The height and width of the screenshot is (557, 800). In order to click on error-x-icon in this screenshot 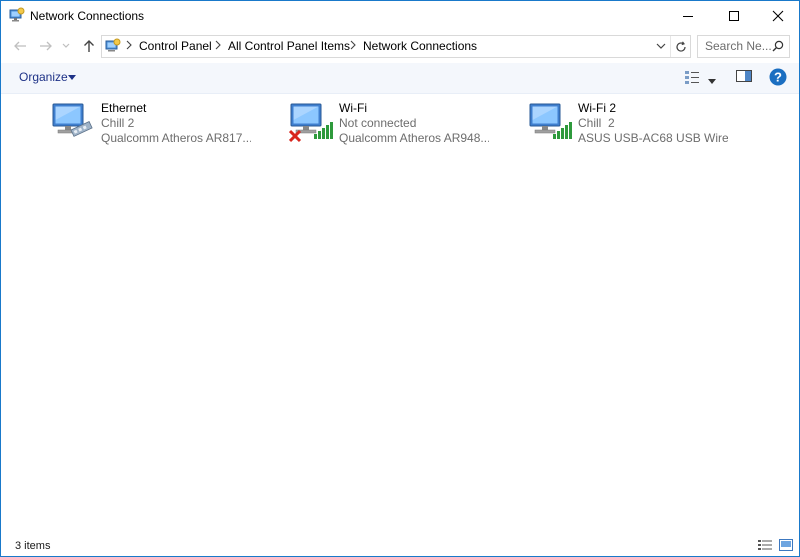, I will do `click(295, 136)`.